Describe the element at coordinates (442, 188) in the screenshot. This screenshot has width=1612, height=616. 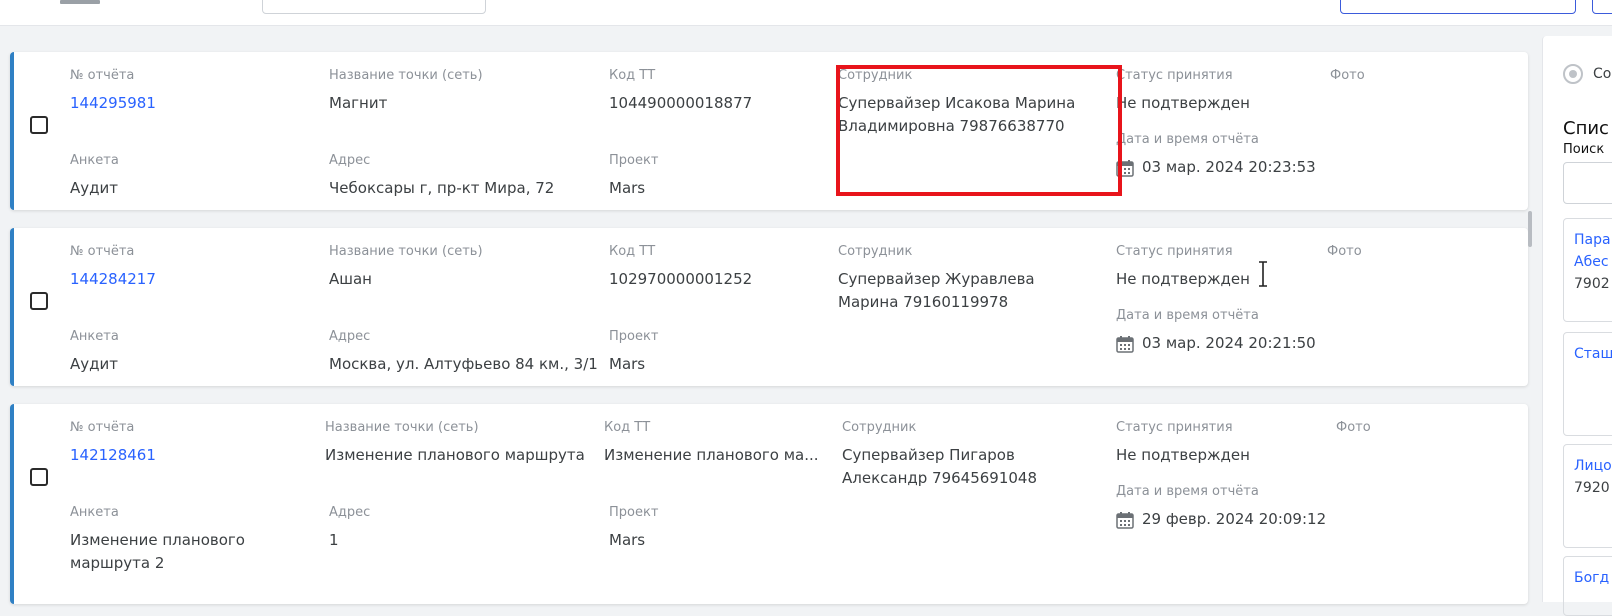
I see `address-value: Чебоксары г, пр-кт Мира, 72` at that location.